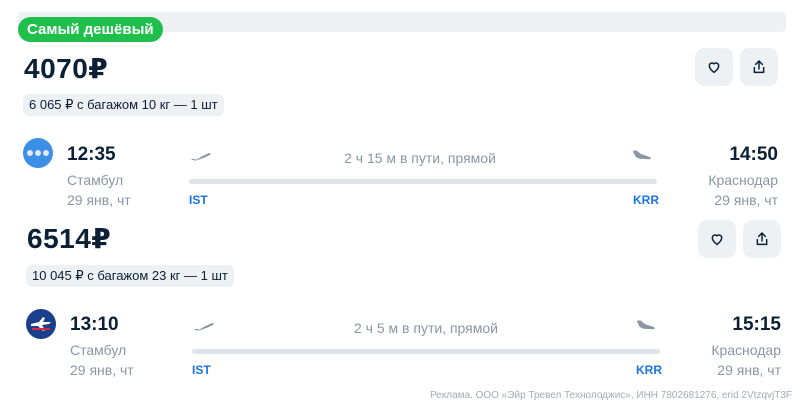  What do you see at coordinates (90, 29) in the screenshot?
I see `cheapest-badge: Самый дешёвый` at bounding box center [90, 29].